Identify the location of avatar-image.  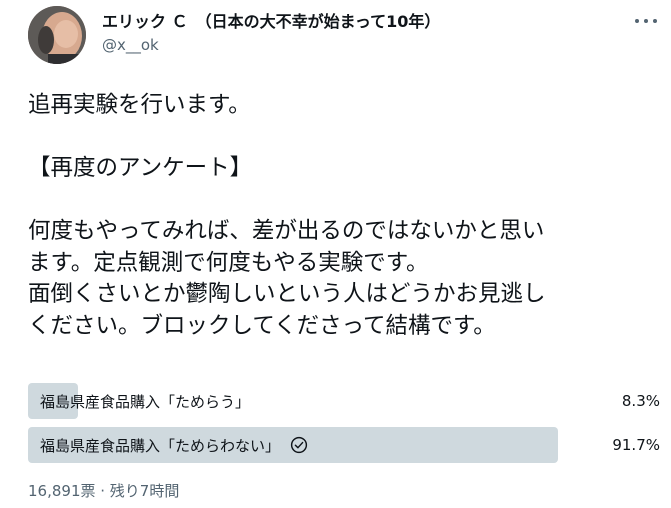
(57, 35).